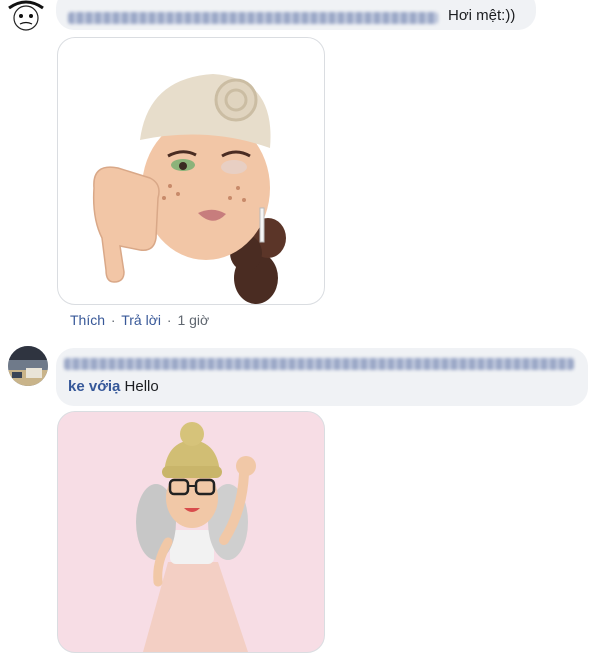 The image size is (600, 653). I want to click on avatar-drawing-icon, so click(26, 15).